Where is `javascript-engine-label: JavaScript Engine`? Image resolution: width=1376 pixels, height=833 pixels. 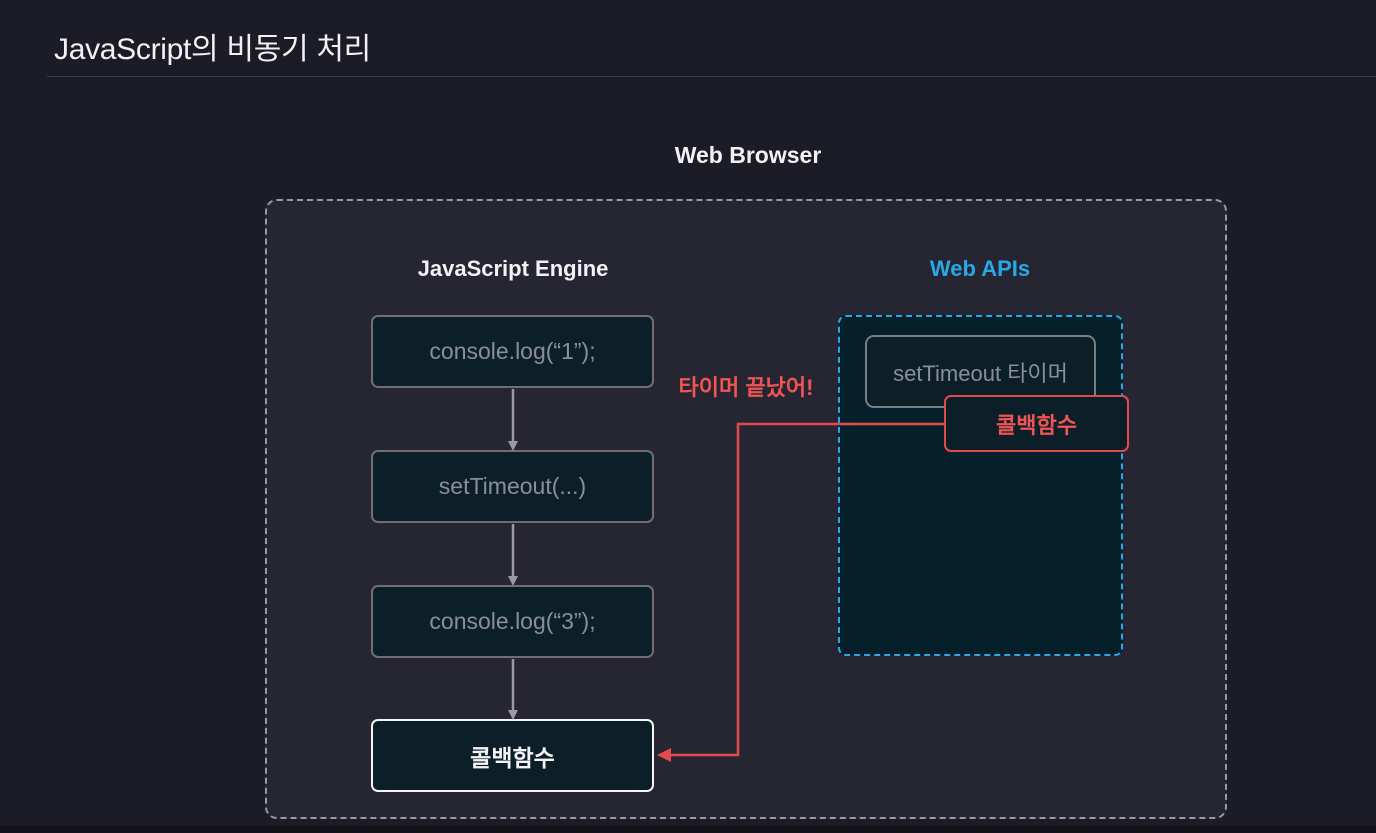
javascript-engine-label: JavaScript Engine is located at coordinates (513, 268).